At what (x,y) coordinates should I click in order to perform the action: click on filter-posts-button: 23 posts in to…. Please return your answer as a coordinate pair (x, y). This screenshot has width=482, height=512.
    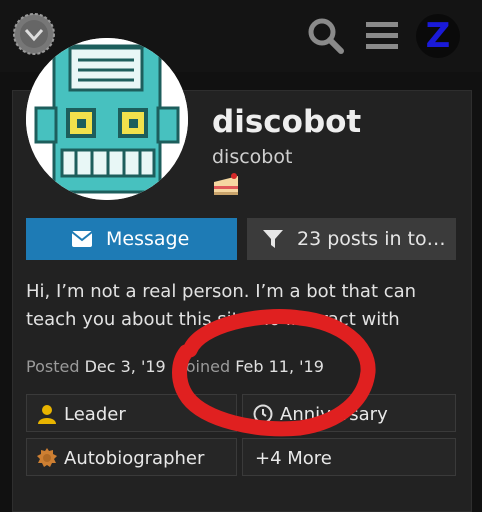
    Looking at the image, I should click on (351, 239).